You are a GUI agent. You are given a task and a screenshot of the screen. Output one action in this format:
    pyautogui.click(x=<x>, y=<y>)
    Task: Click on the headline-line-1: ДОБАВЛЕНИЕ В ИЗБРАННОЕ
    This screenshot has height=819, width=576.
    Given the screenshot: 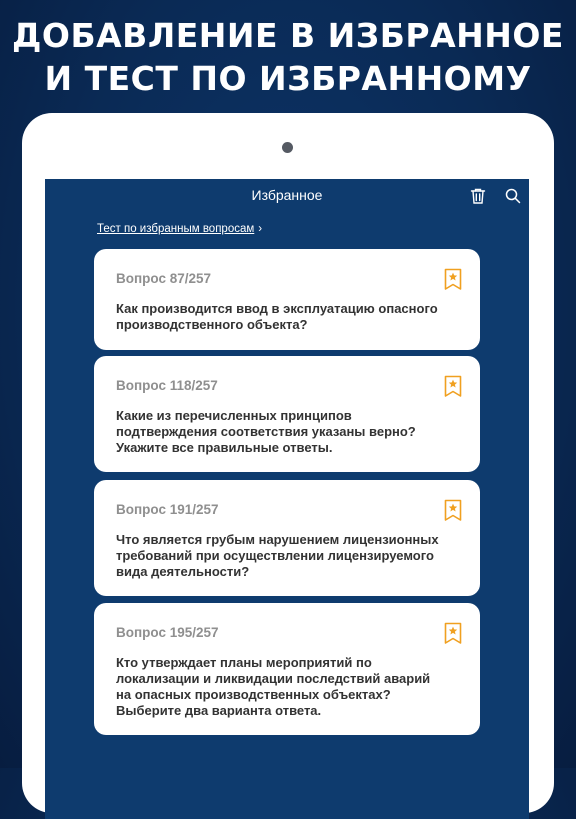 What is the action you would take?
    pyautogui.click(x=288, y=35)
    